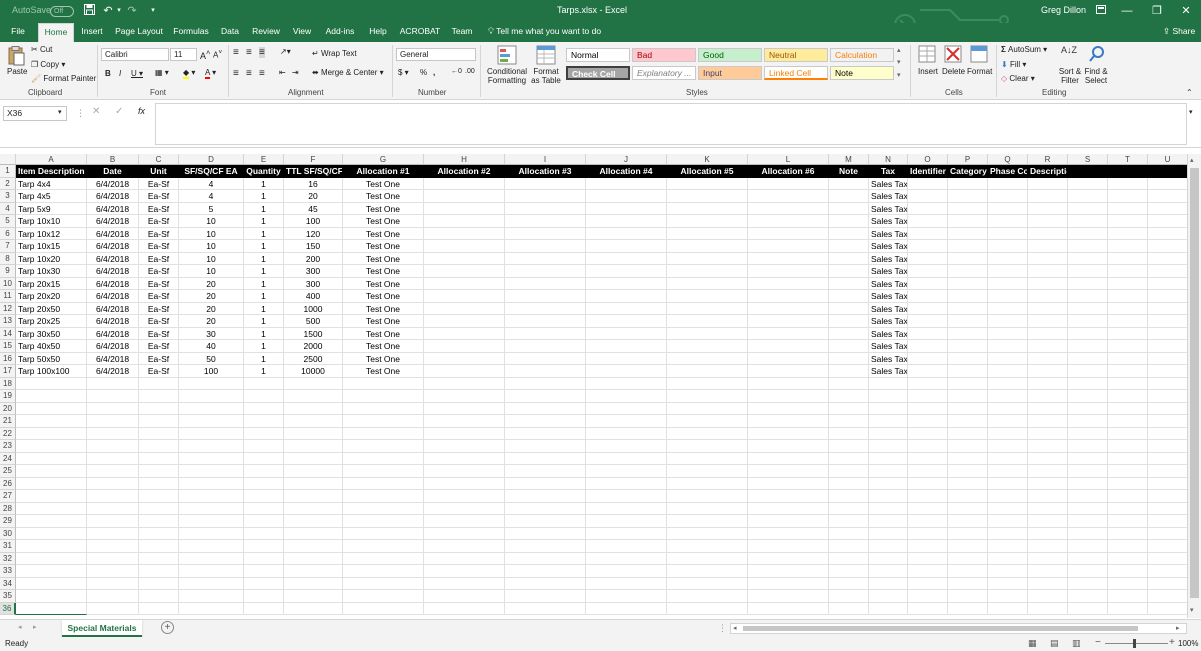 The width and height of the screenshot is (1201, 651). I want to click on cell-s19, so click(1088, 396).